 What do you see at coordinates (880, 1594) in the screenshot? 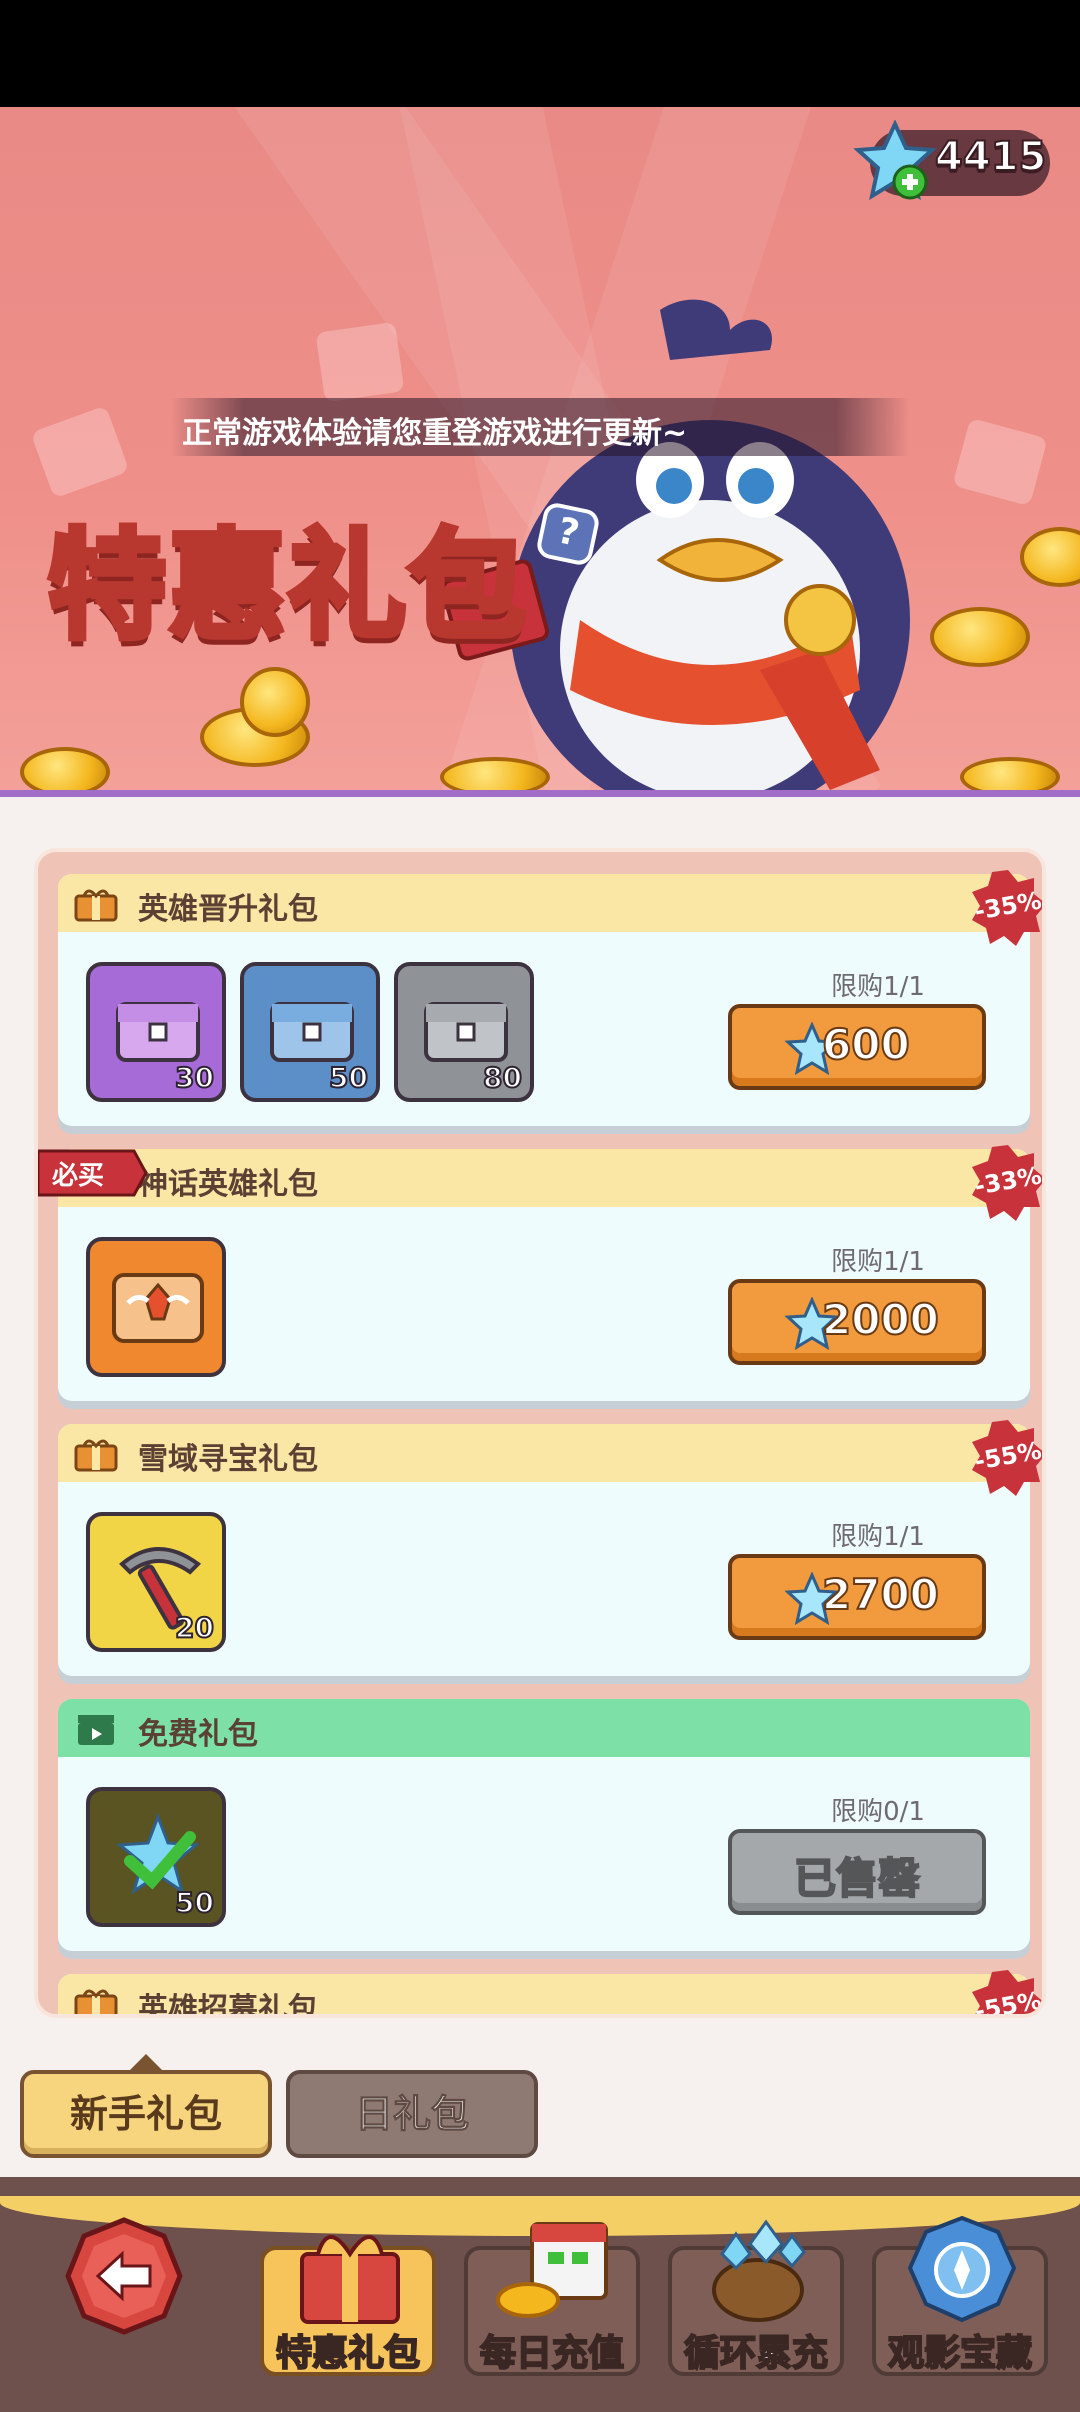
I see `price-label: 2700` at bounding box center [880, 1594].